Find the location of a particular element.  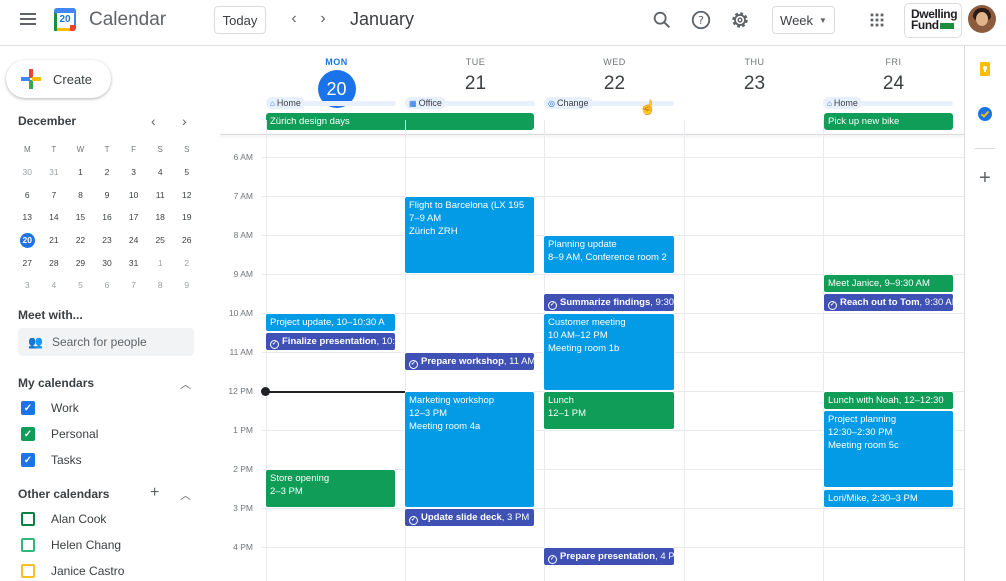

day-header-tue: TUE 21 is located at coordinates (475, 76).